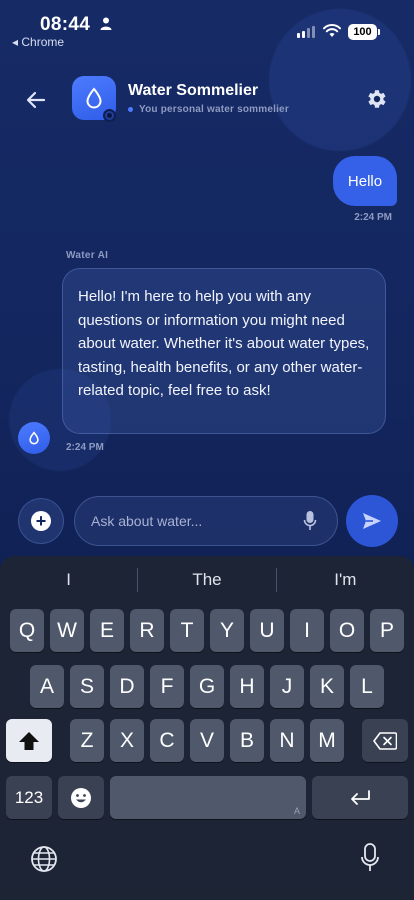 Image resolution: width=414 pixels, height=900 pixels. What do you see at coordinates (87, 740) in the screenshot?
I see `key: Z` at bounding box center [87, 740].